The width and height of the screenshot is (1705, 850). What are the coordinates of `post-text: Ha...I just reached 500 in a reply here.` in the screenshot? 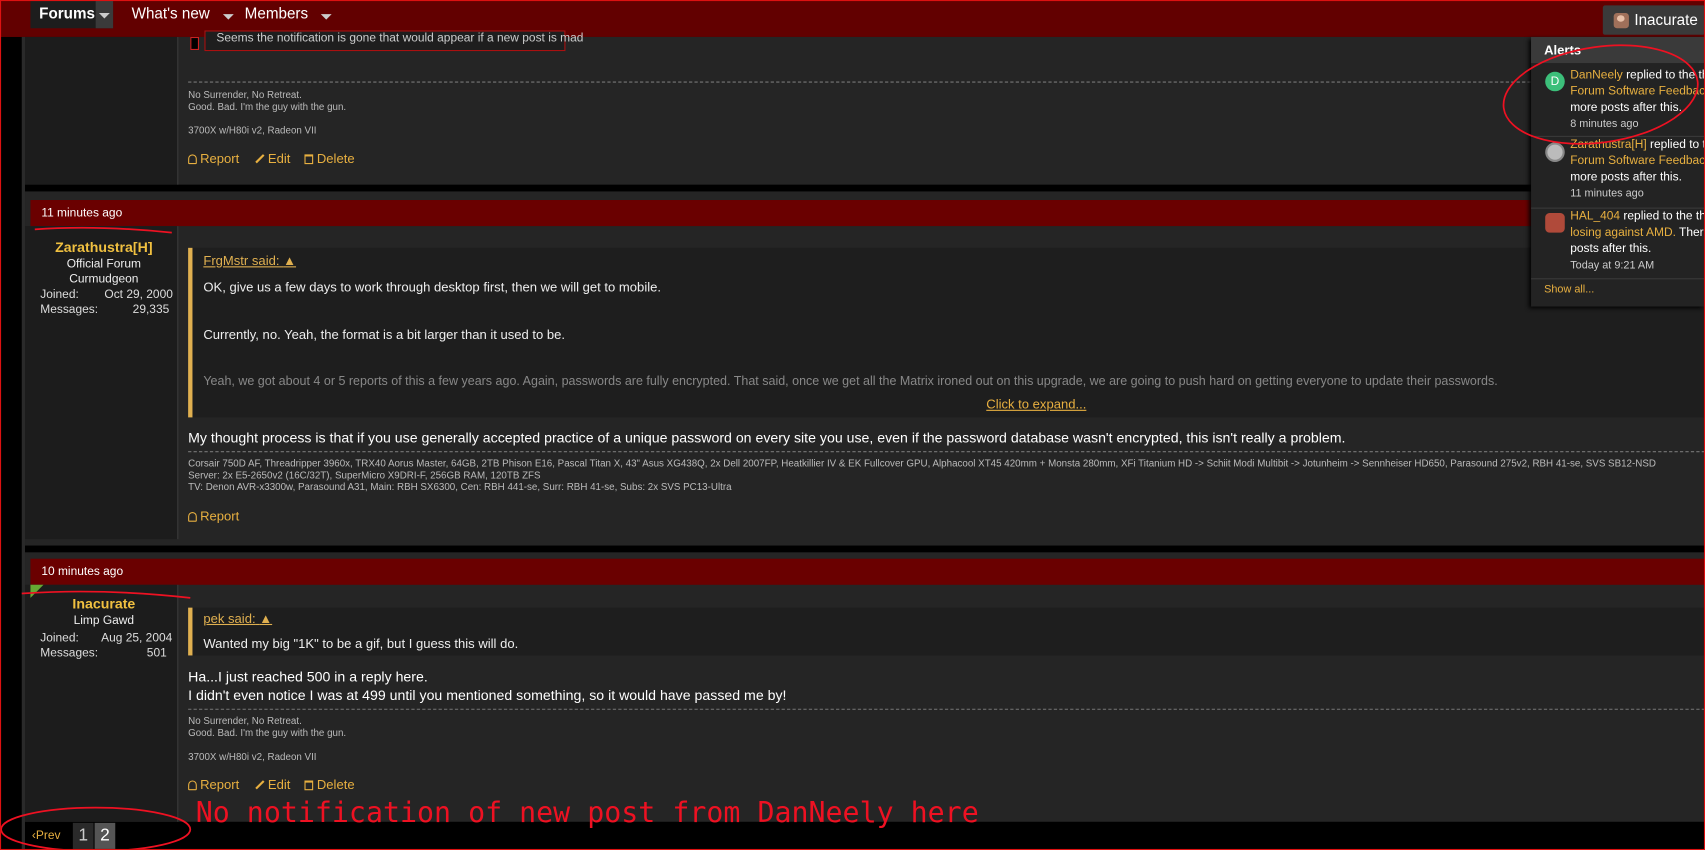 It's located at (308, 676).